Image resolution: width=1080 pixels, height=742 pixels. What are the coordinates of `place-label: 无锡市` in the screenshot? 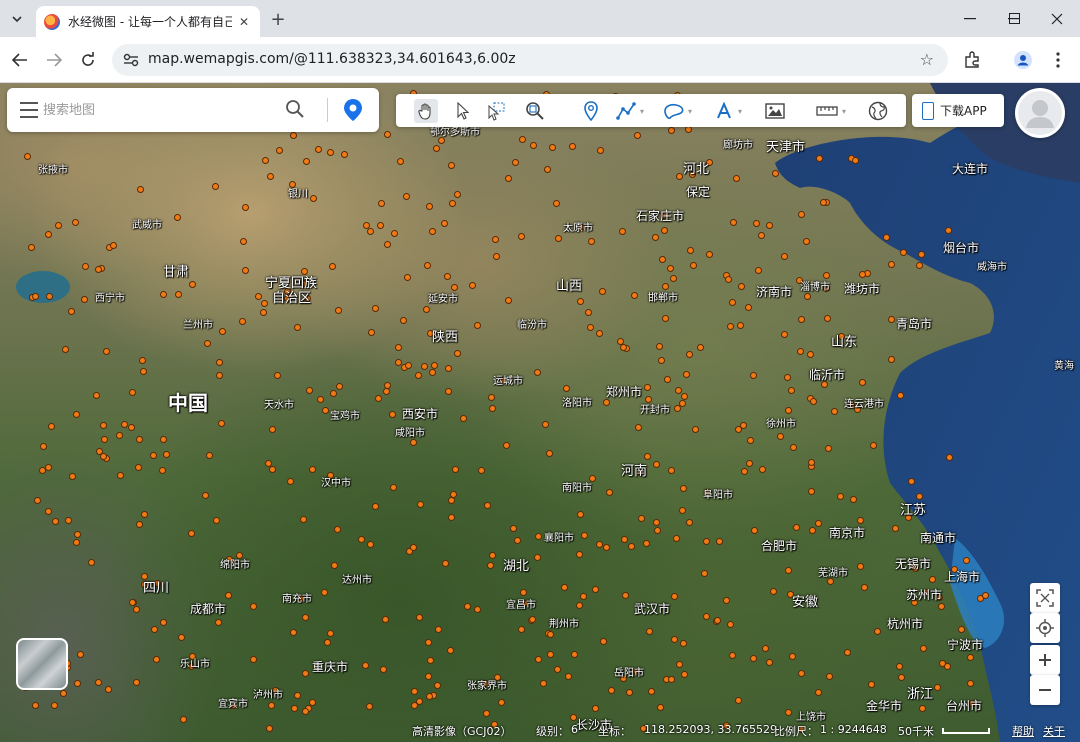 It's located at (913, 563).